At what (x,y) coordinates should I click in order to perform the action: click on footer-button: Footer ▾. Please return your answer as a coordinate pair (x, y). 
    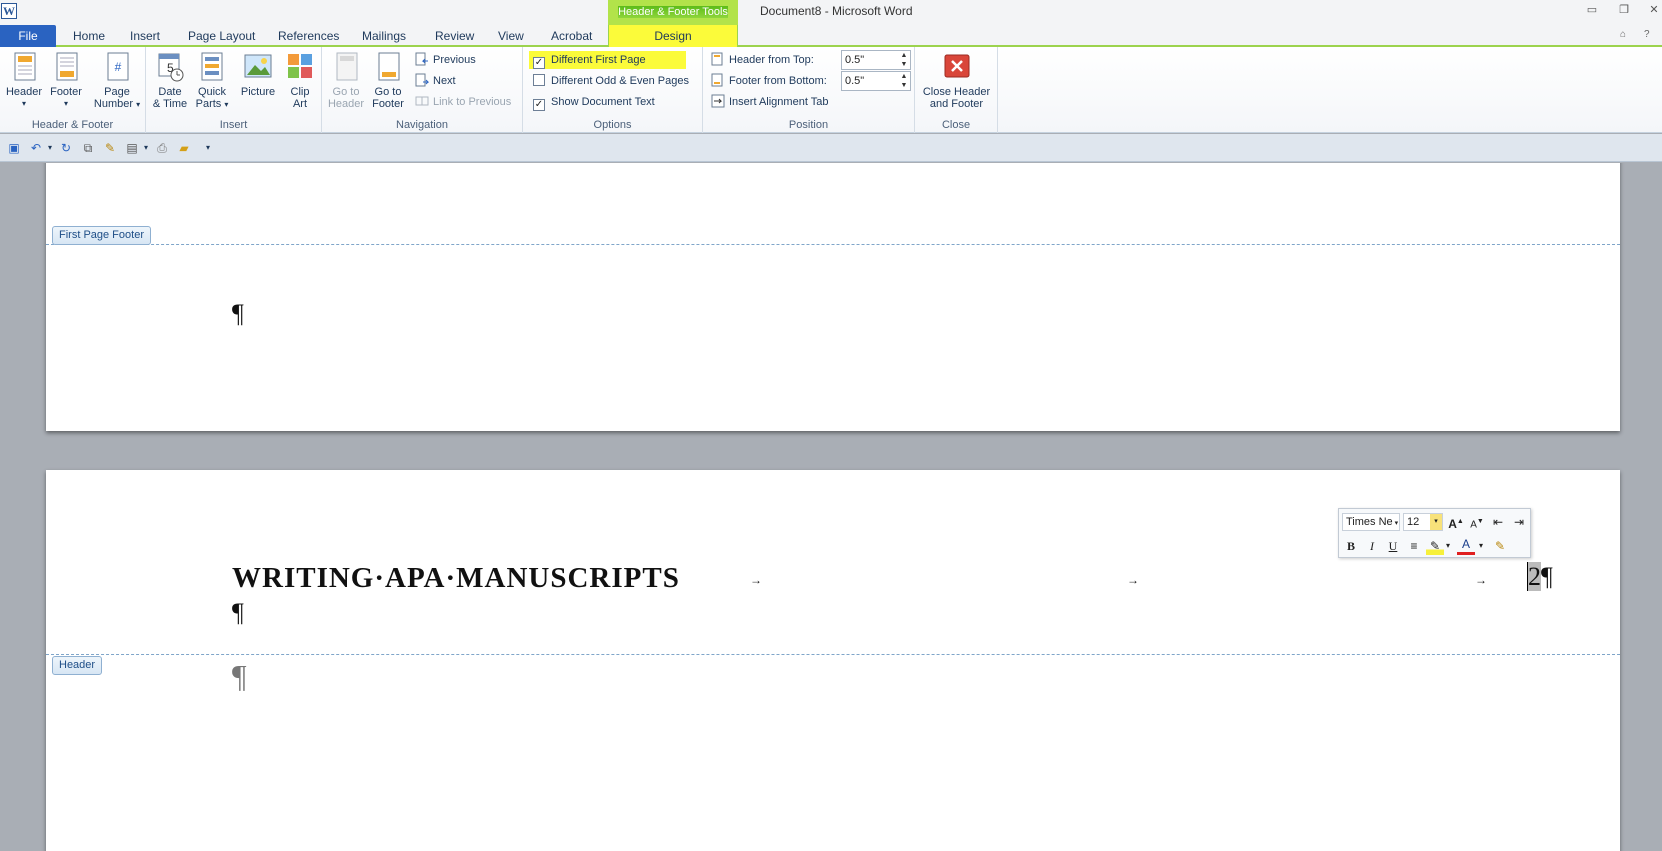
    Looking at the image, I should click on (66, 80).